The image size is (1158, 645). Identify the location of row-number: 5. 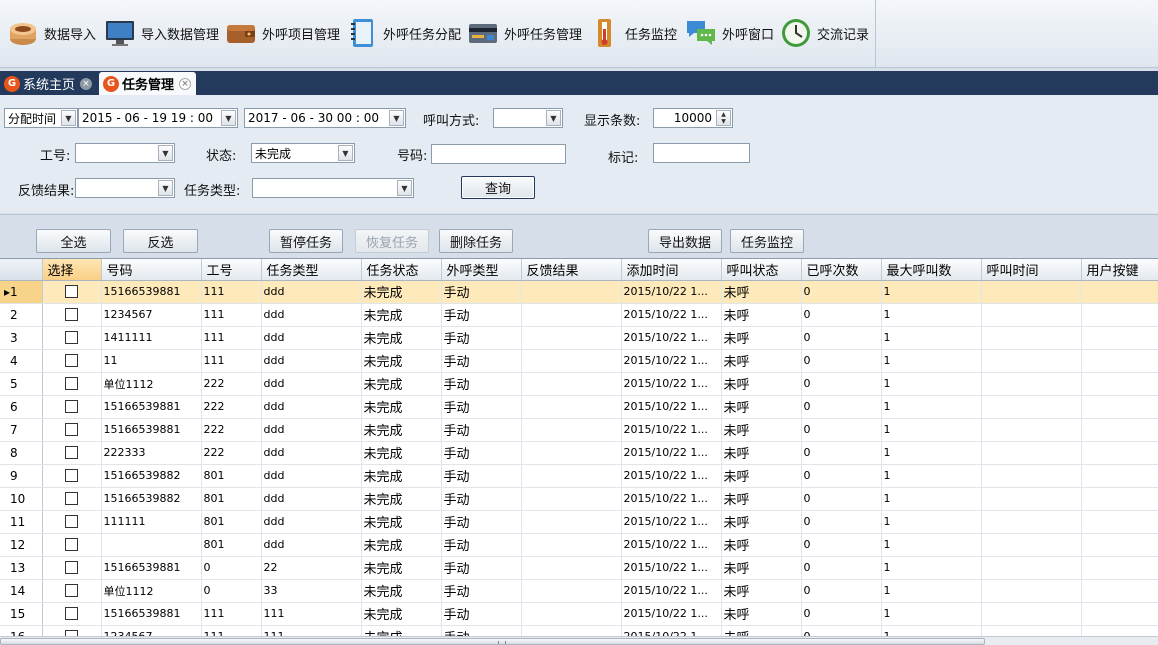
(21, 384).